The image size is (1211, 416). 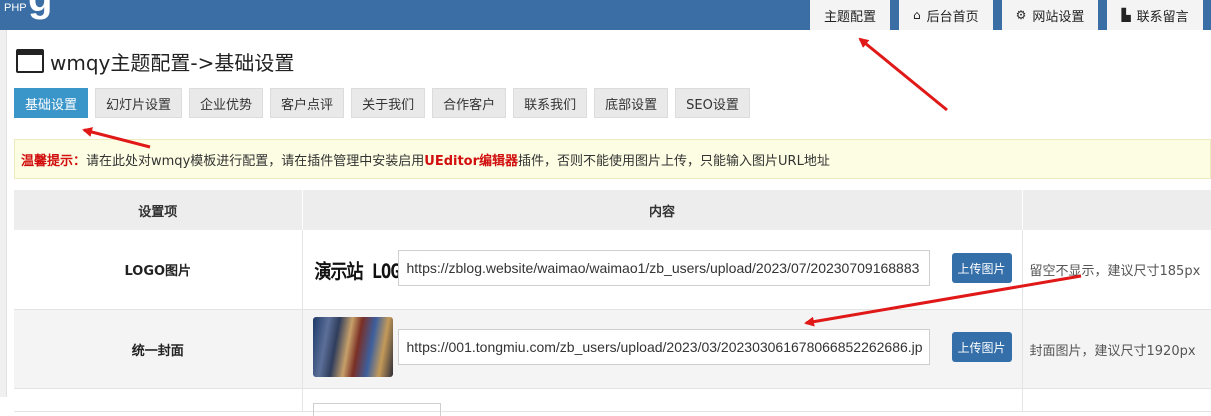 I want to click on row-hint: 留空不显示，建议尺寸185px, so click(x=1116, y=270).